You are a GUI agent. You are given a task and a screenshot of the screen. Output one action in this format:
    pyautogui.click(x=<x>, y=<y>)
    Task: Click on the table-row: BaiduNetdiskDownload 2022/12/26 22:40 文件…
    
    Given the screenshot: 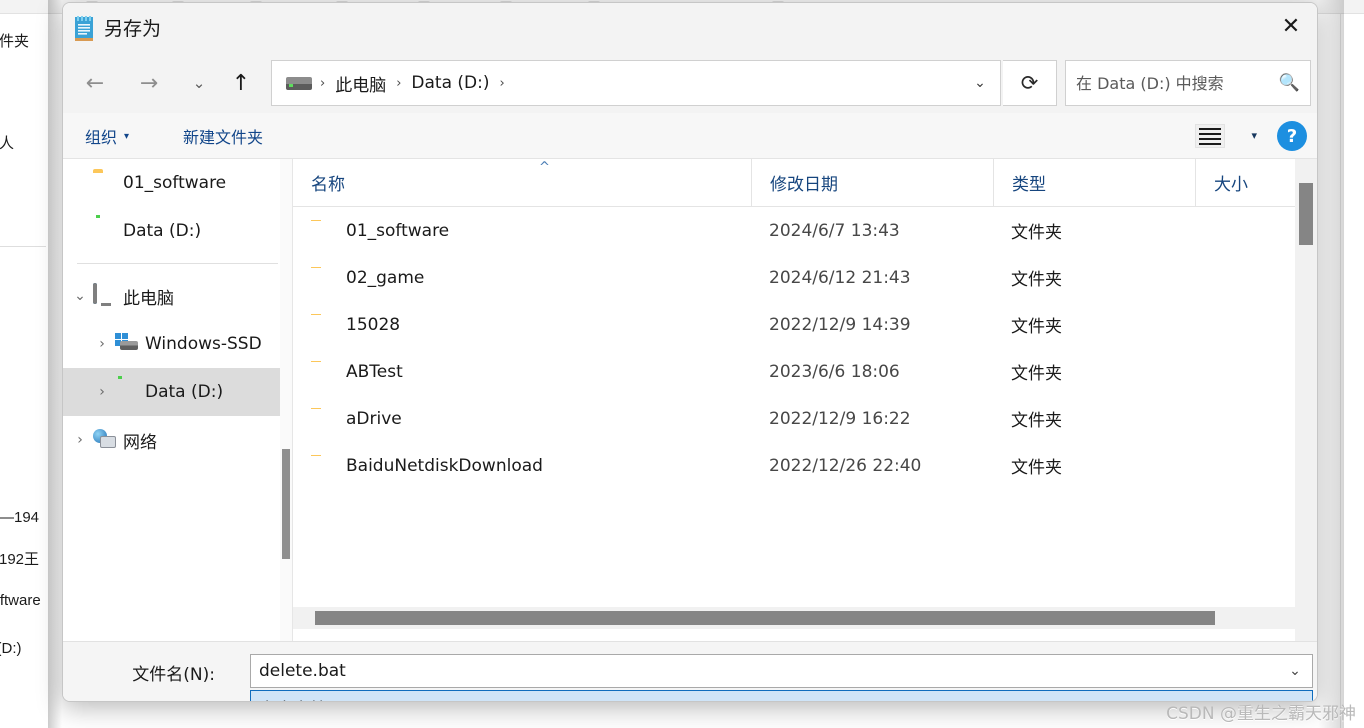 What is the action you would take?
    pyautogui.click(x=805, y=465)
    